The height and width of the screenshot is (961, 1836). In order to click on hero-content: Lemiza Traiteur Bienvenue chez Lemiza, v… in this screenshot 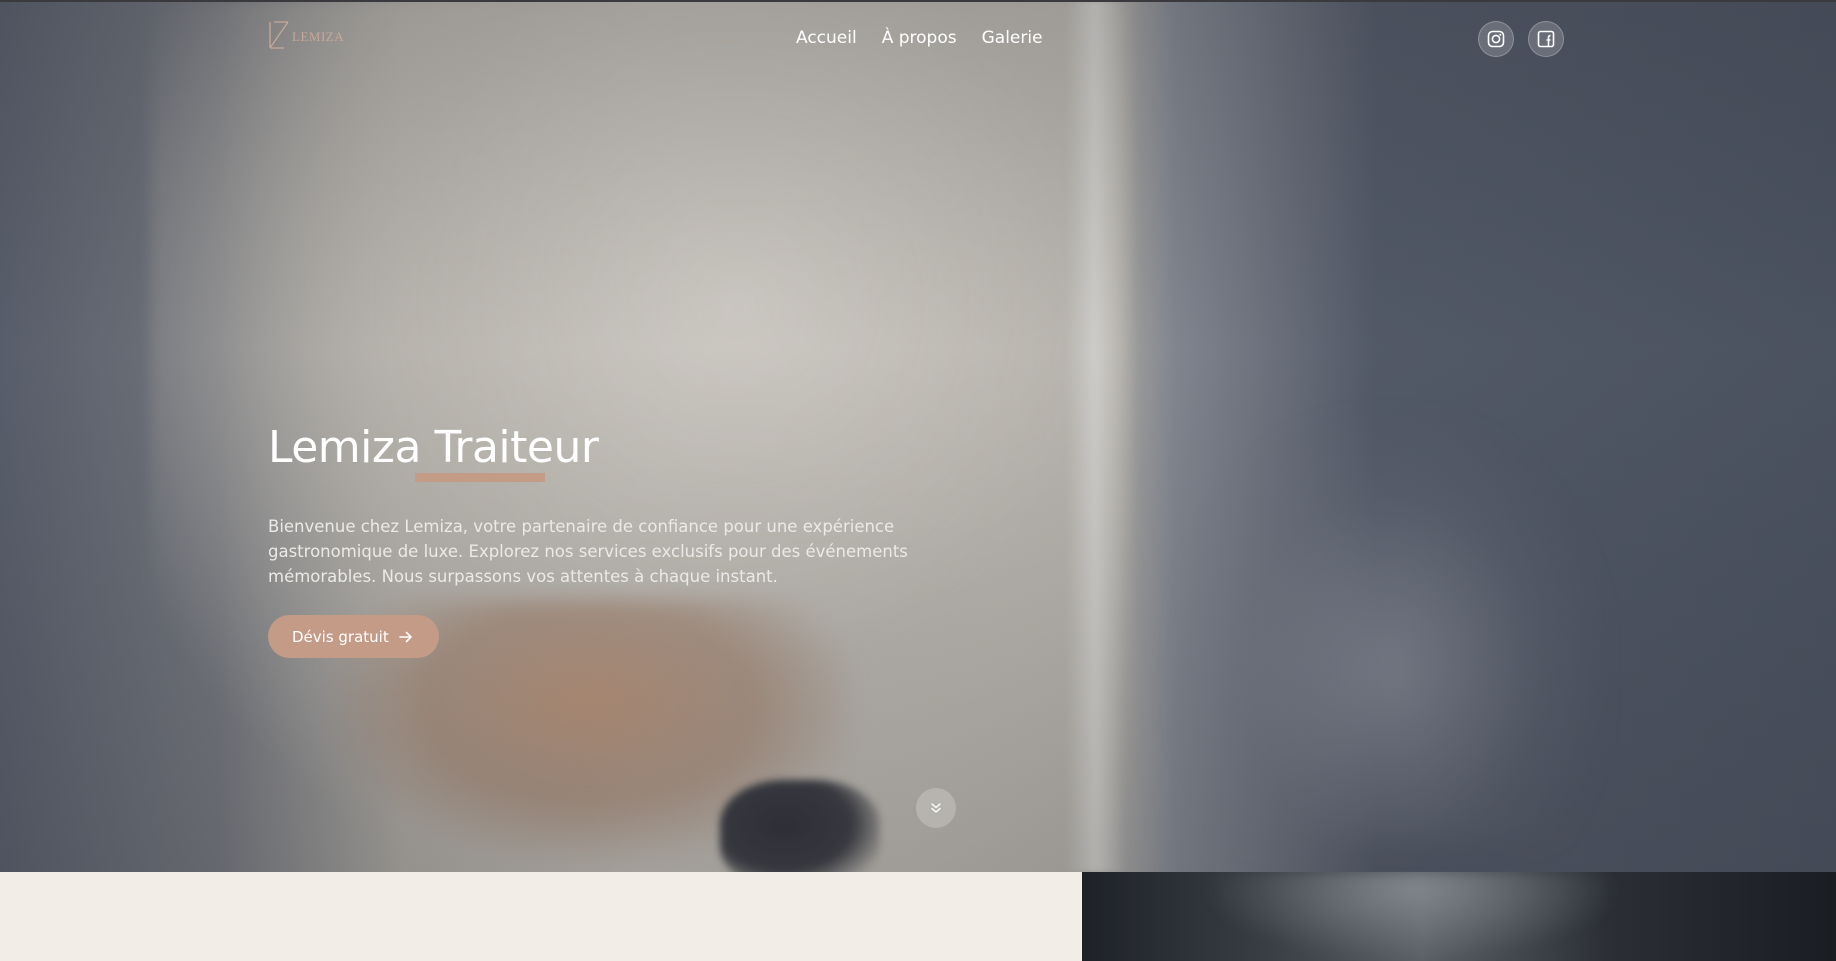, I will do `click(588, 539)`.